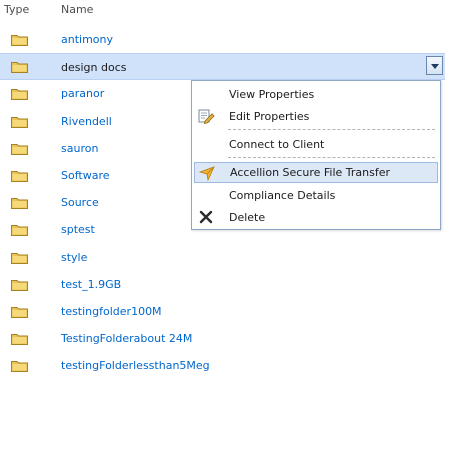 The image size is (460, 460). What do you see at coordinates (230, 11) in the screenshot?
I see `list-header: Type Name` at bounding box center [230, 11].